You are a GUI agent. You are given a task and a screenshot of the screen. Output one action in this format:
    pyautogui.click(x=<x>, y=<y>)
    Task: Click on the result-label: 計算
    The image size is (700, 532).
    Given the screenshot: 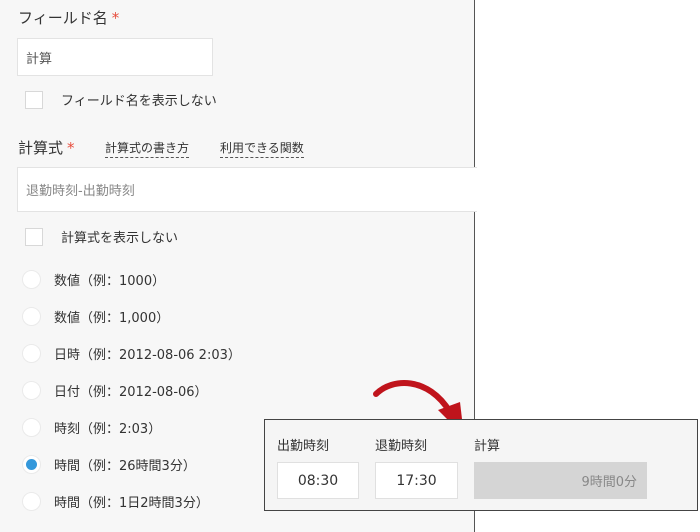 What is the action you would take?
    pyautogui.click(x=487, y=446)
    